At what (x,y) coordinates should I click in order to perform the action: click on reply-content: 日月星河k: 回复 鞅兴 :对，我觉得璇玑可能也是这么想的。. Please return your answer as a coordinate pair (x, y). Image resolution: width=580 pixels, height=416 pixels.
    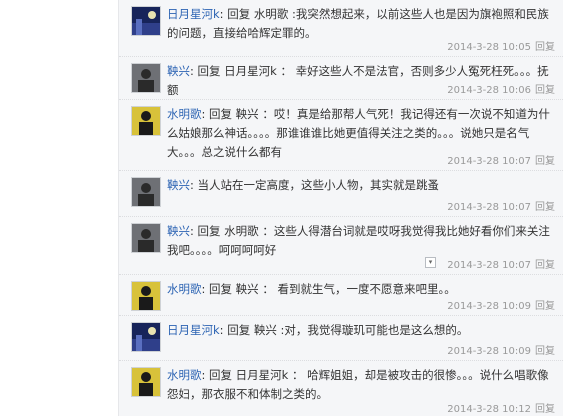
    Looking at the image, I should click on (359, 330).